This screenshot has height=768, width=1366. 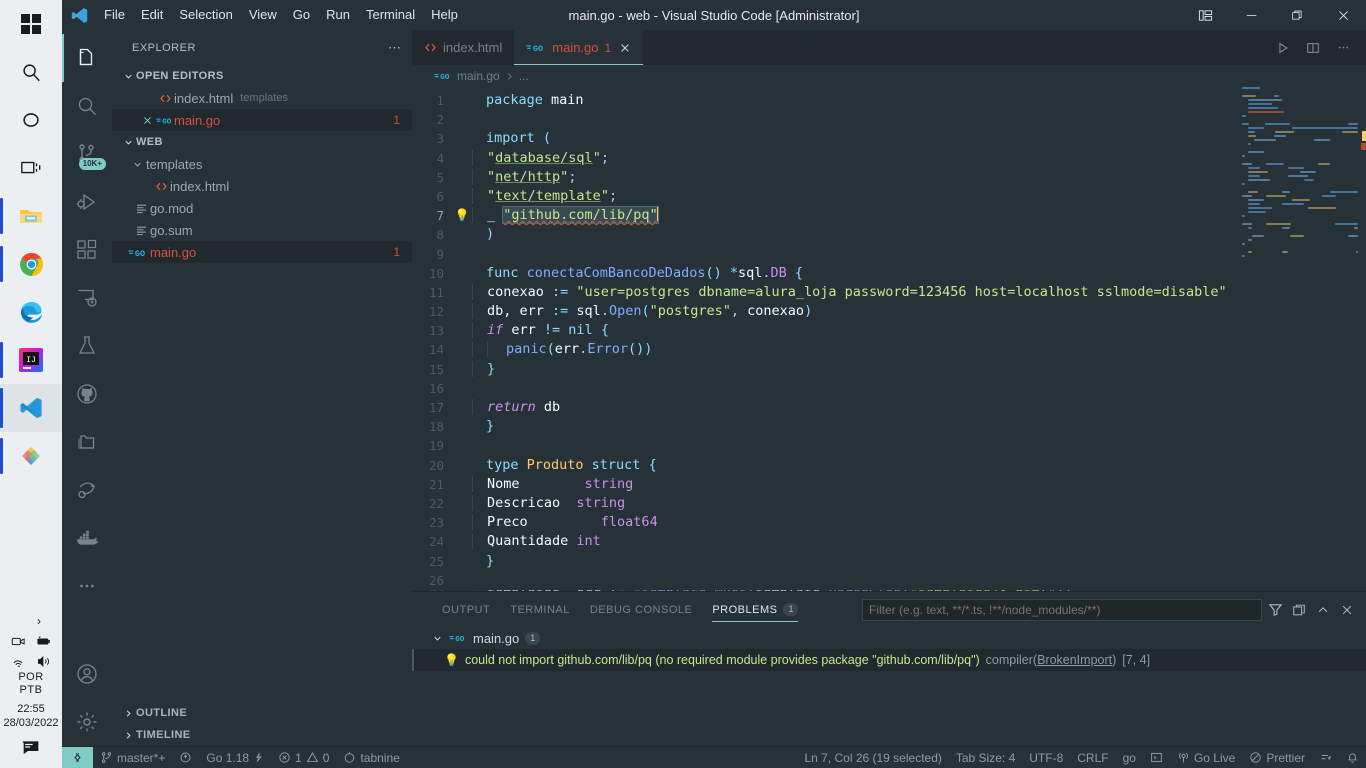 I want to click on view-as-table-icon, so click(x=1299, y=610).